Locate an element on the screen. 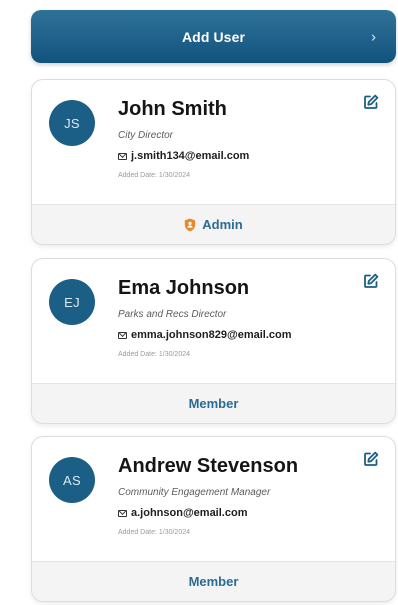 The width and height of the screenshot is (398, 605). user-email-row: emma.johnson829@email.com is located at coordinates (205, 335).